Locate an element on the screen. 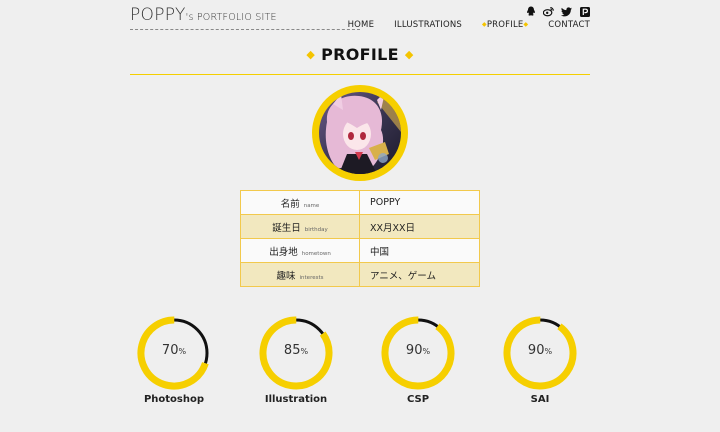 The height and width of the screenshot is (432, 720). page-title-text: PROFILE is located at coordinates (360, 54).